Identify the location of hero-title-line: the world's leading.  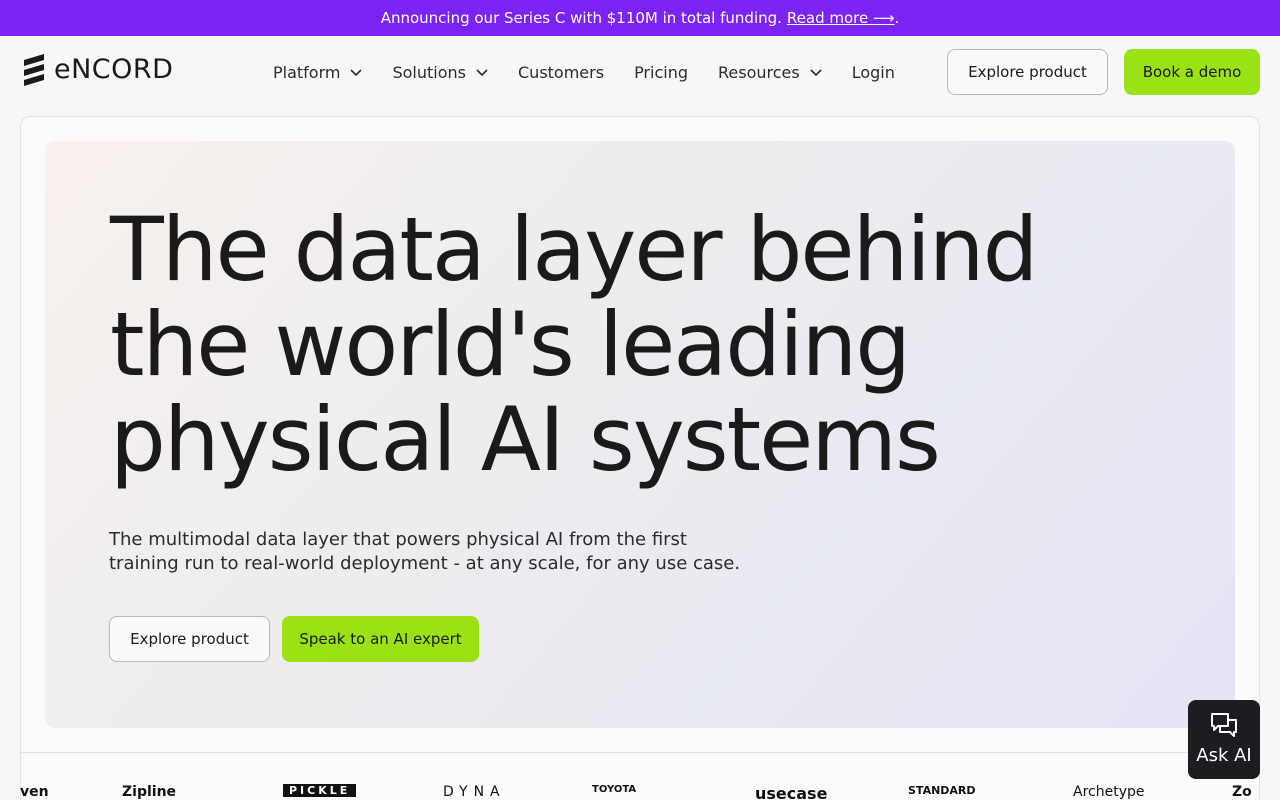
(510, 344).